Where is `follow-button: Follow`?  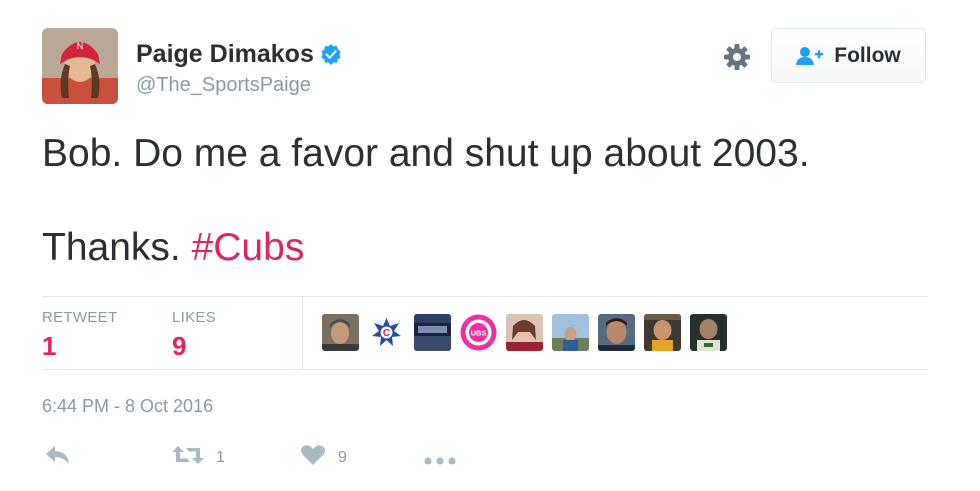 follow-button: Follow is located at coordinates (848, 55).